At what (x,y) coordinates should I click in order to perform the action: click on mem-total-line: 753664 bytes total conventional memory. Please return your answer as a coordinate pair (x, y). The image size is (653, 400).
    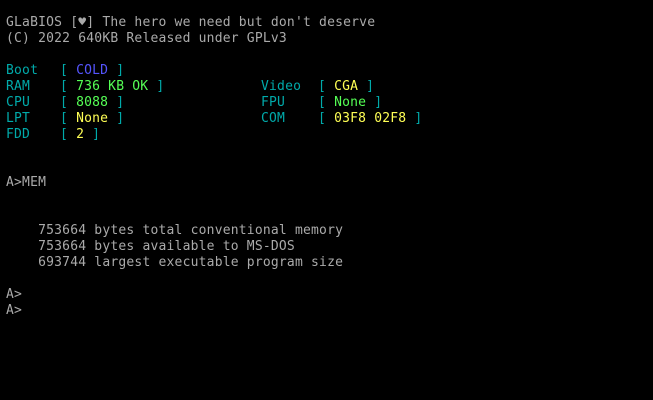
    Looking at the image, I should click on (175, 230).